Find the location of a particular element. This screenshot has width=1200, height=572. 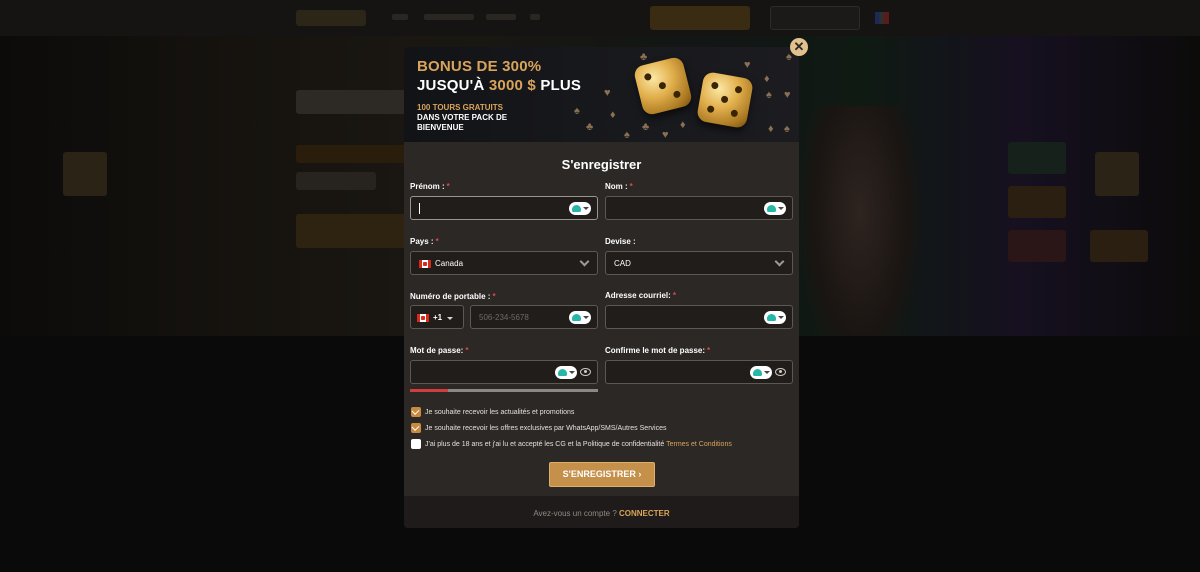

password-strength-meter is located at coordinates (504, 390).